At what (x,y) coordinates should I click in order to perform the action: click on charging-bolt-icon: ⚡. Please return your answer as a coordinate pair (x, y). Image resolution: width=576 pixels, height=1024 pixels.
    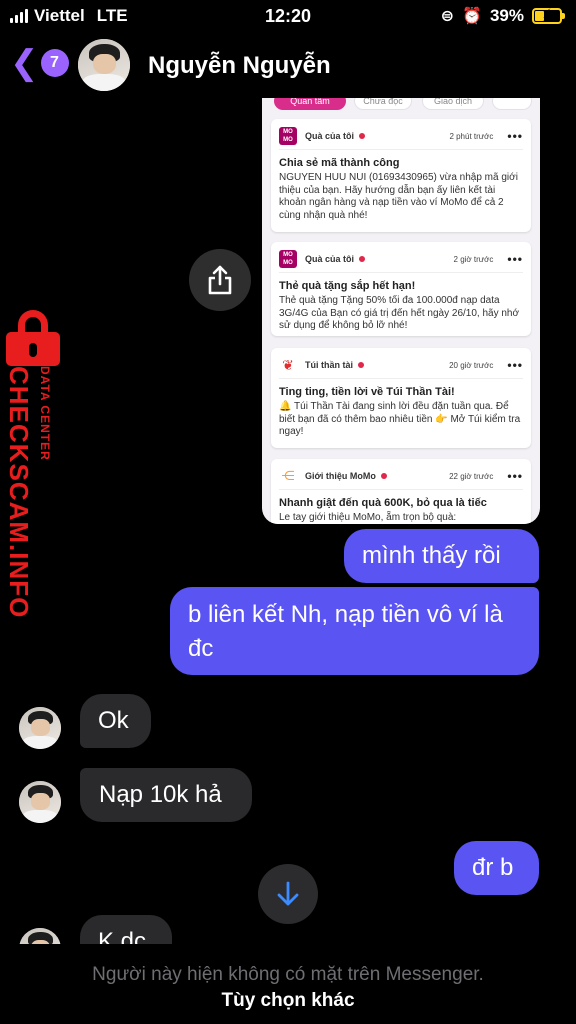
    Looking at the image, I should click on (547, 13).